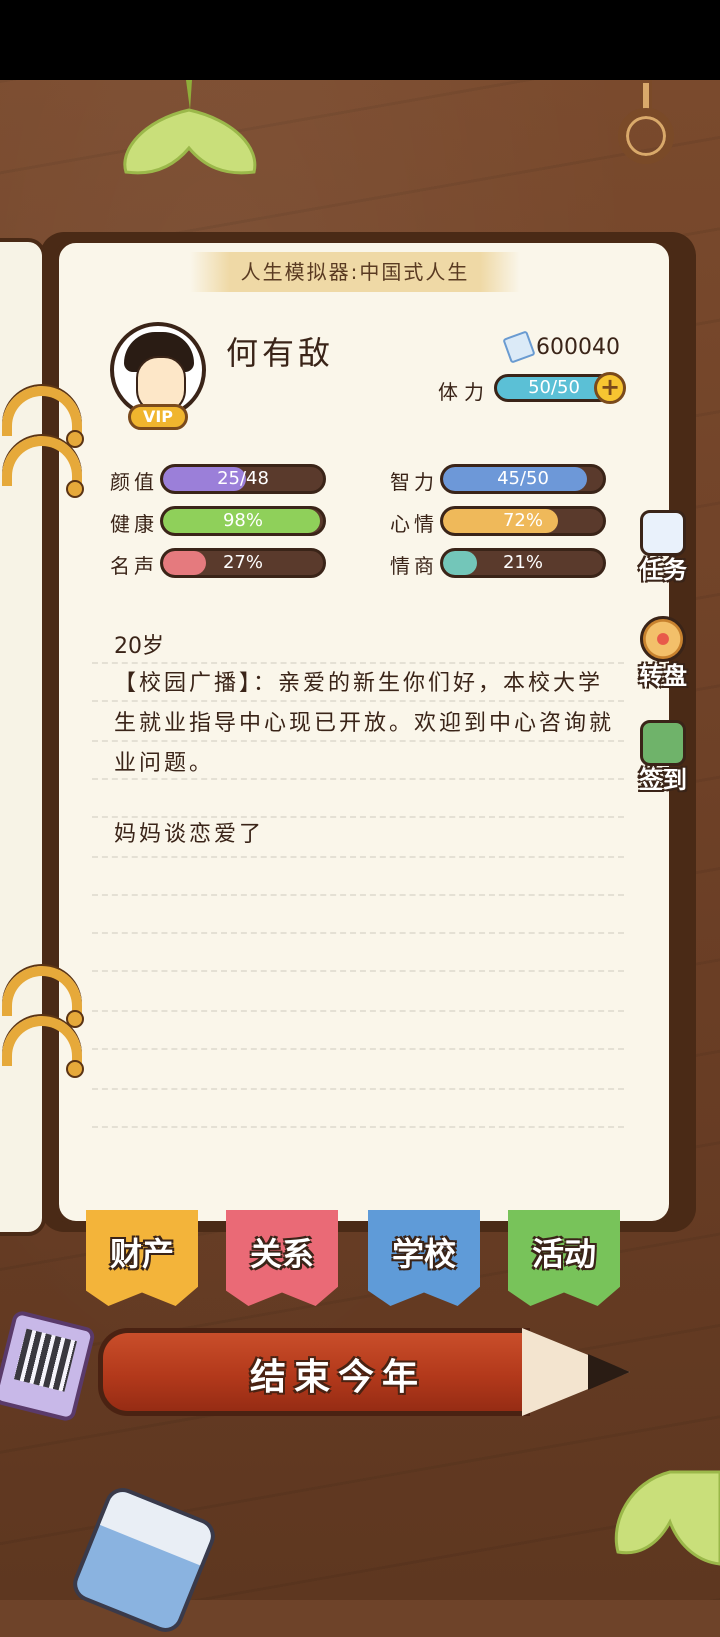 This screenshot has width=720, height=1637. Describe the element at coordinates (610, 388) in the screenshot. I see `add-stamina-button: +` at that location.